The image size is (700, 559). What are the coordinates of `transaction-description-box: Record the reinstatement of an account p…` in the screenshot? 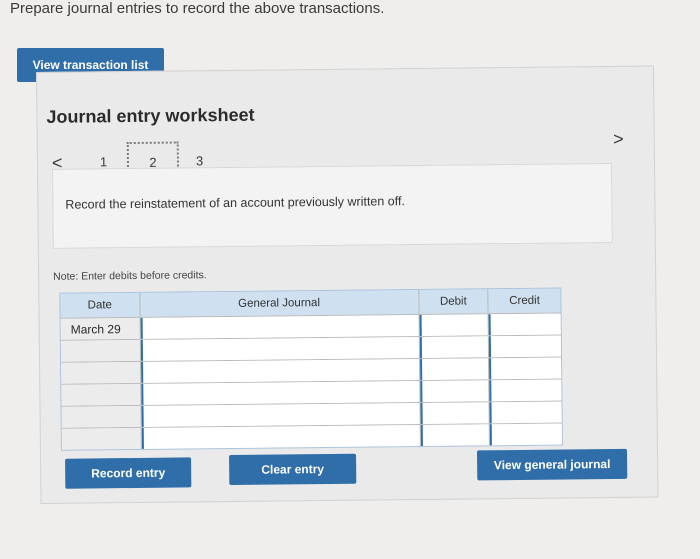 It's located at (332, 205).